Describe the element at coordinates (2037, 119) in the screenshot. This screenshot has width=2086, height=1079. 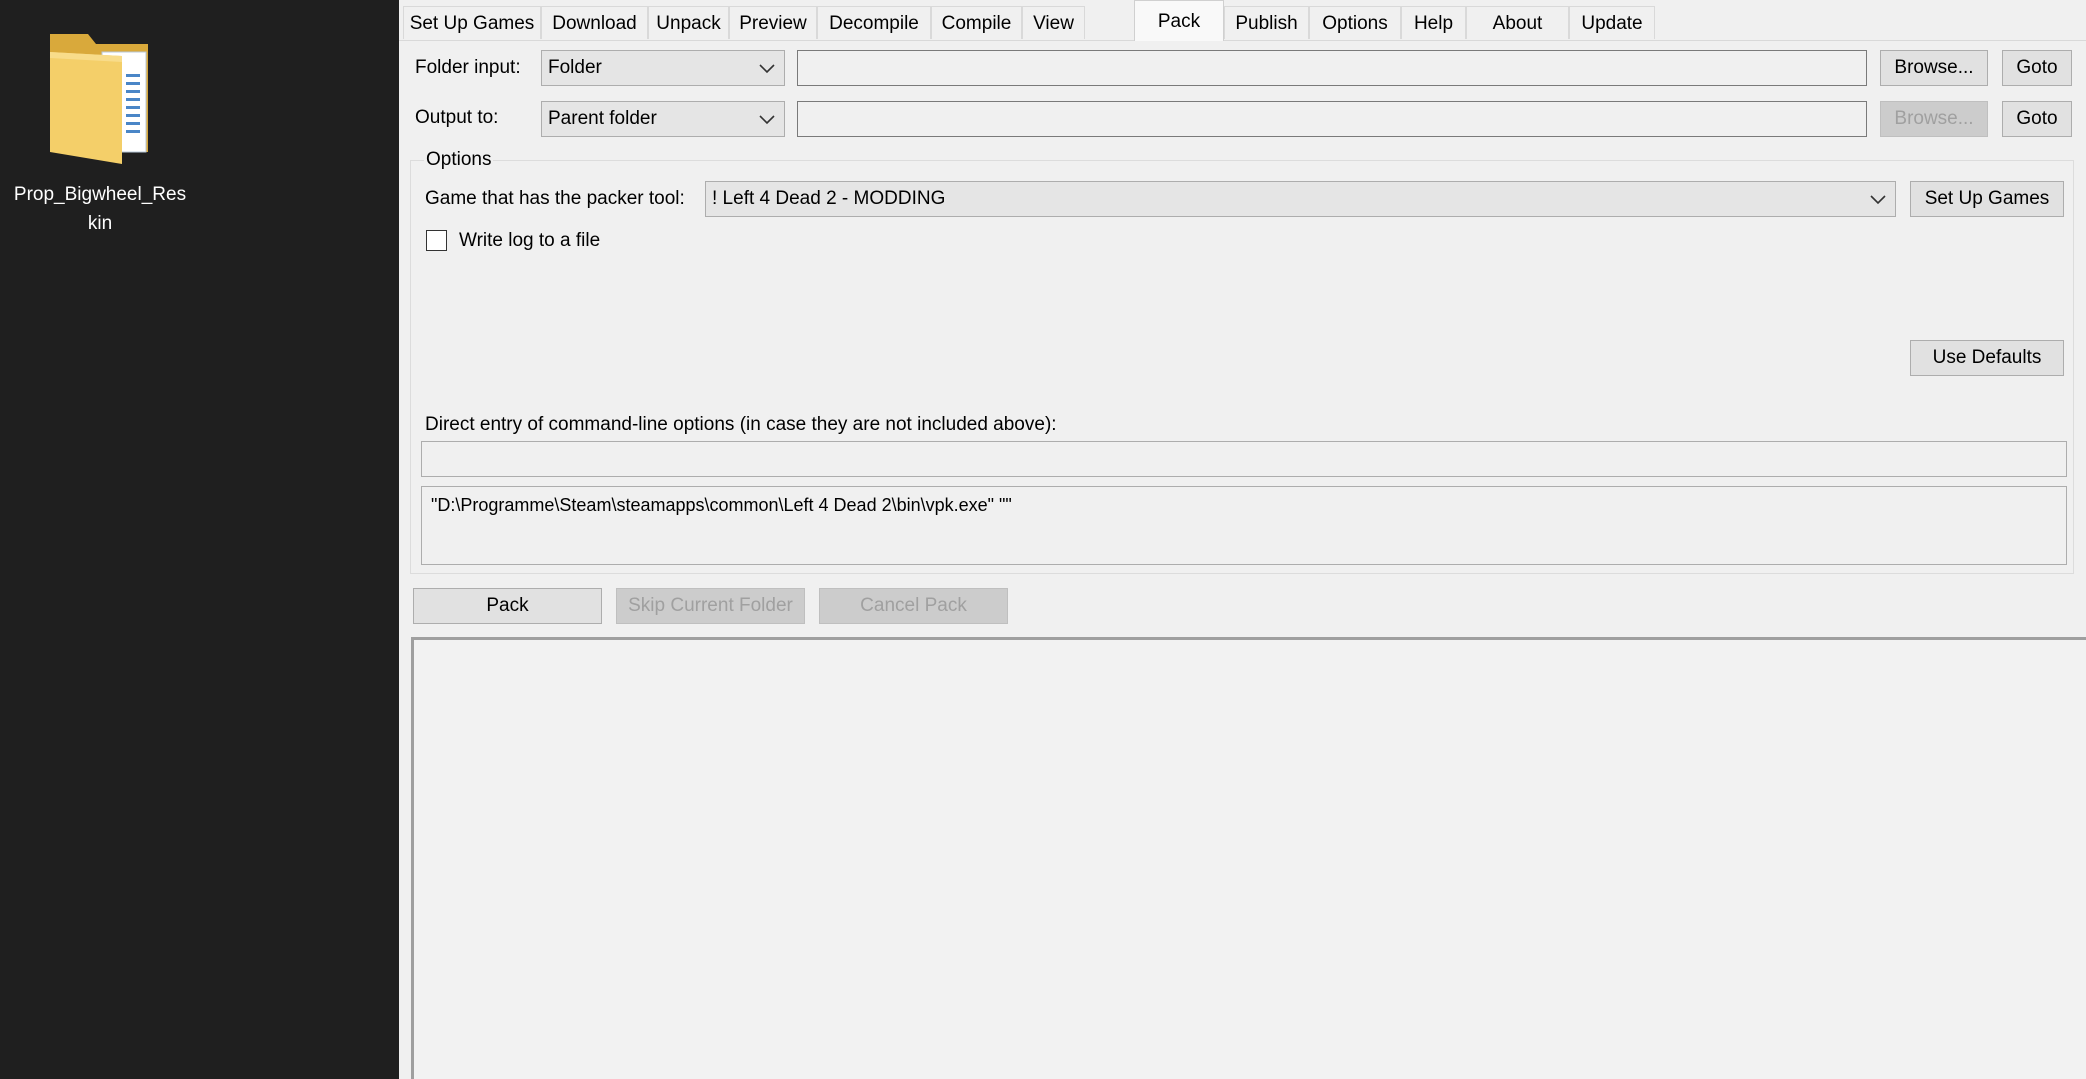
I see `output-to-goto-button: Goto` at that location.